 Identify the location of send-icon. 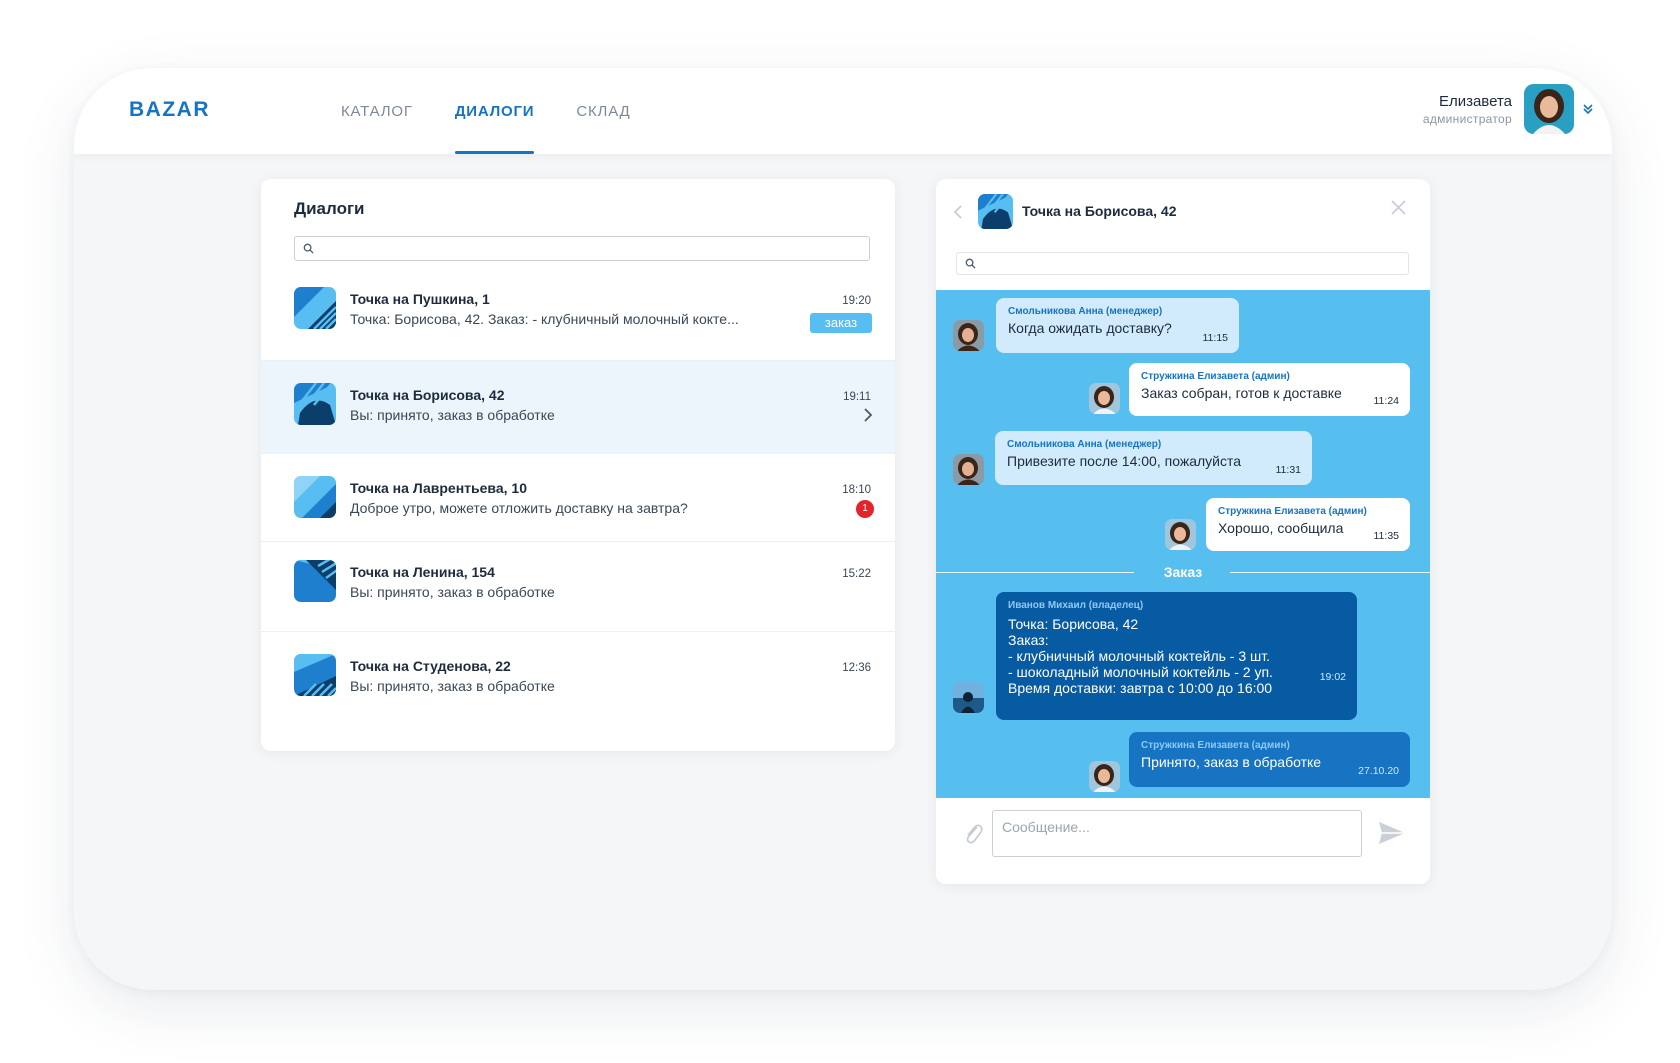
(1392, 833).